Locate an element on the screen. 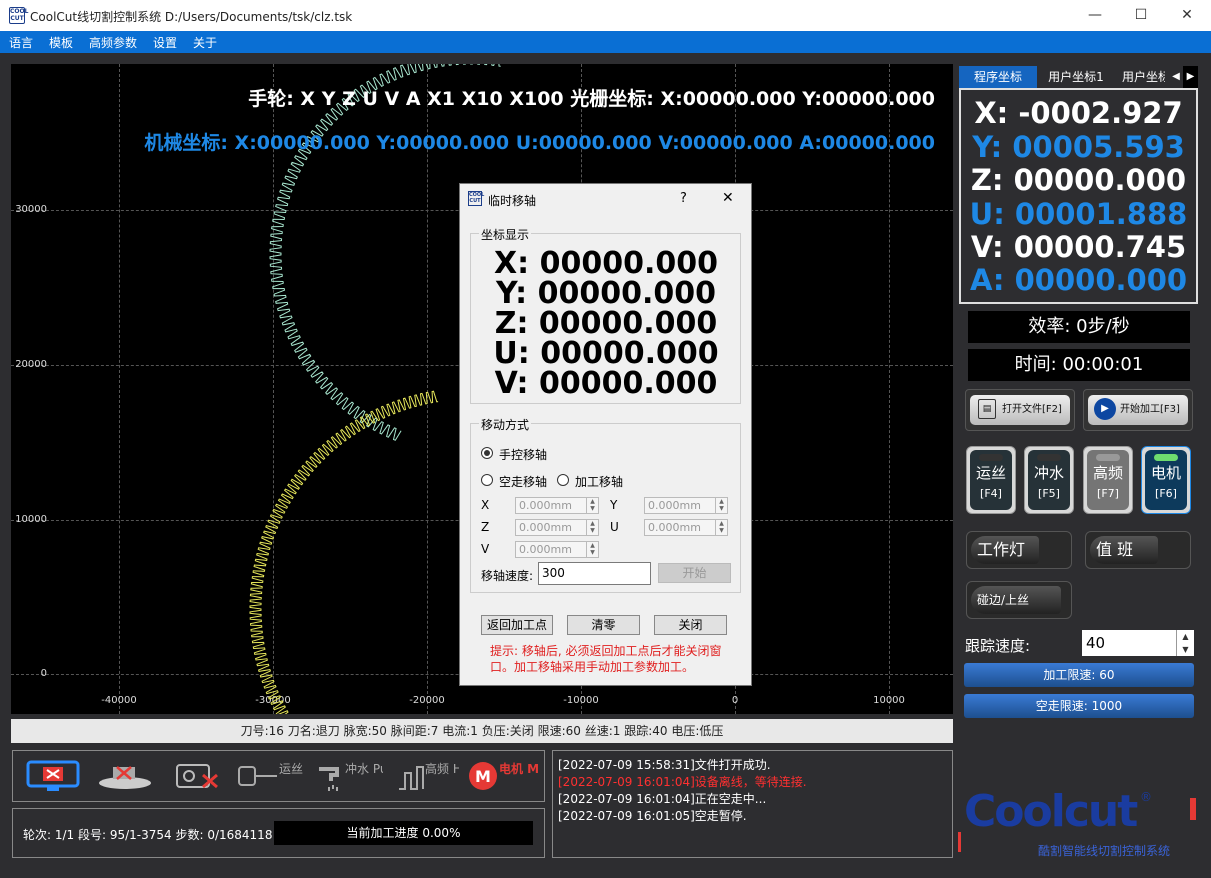 The image size is (1211, 878). pump-toggle: 冲水 [F5] is located at coordinates (1049, 480).